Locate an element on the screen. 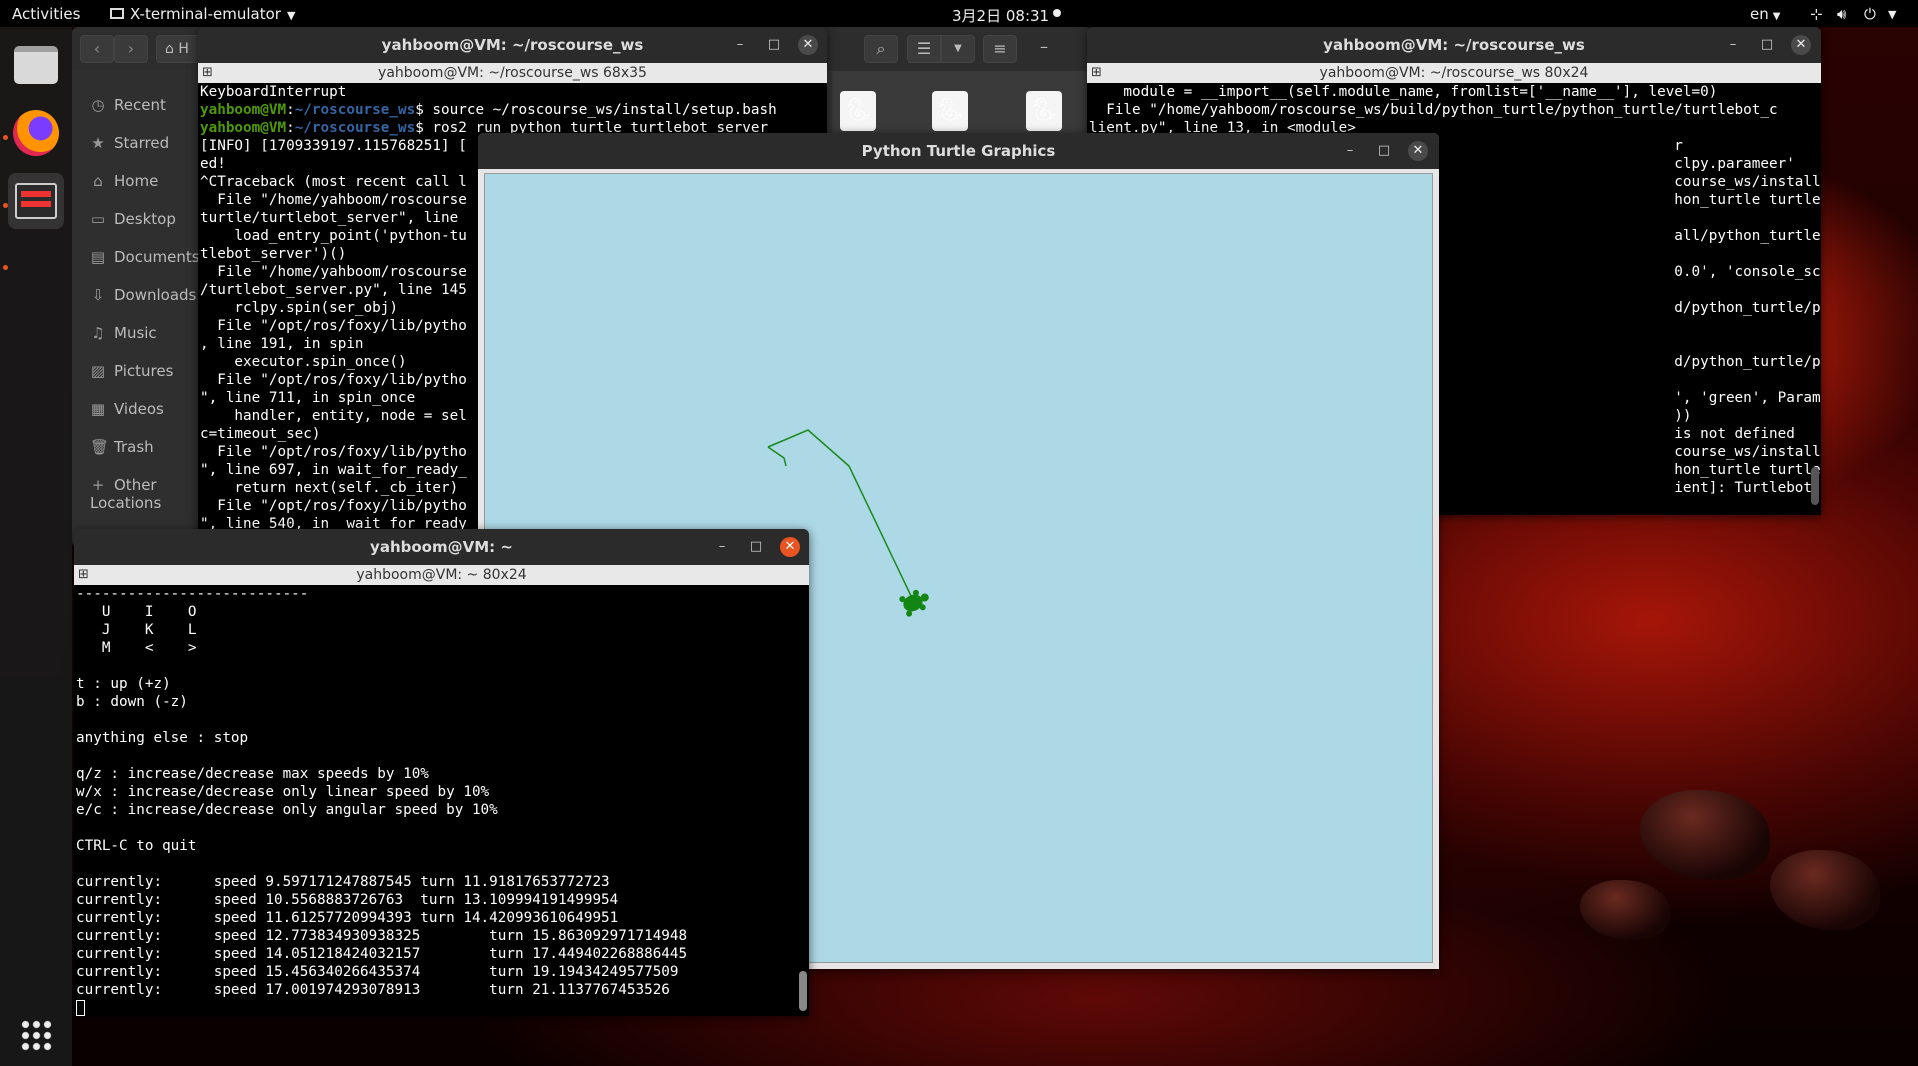  sidebar-item-pictures: ▨ Pictures is located at coordinates (132, 371).